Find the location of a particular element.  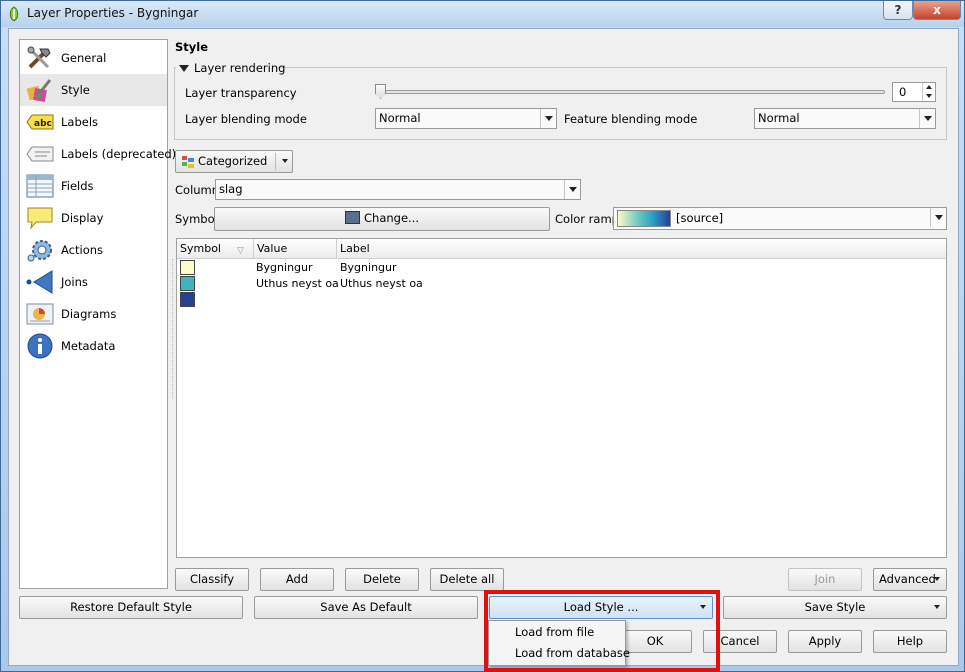

spin-down-icon is located at coordinates (928, 96).